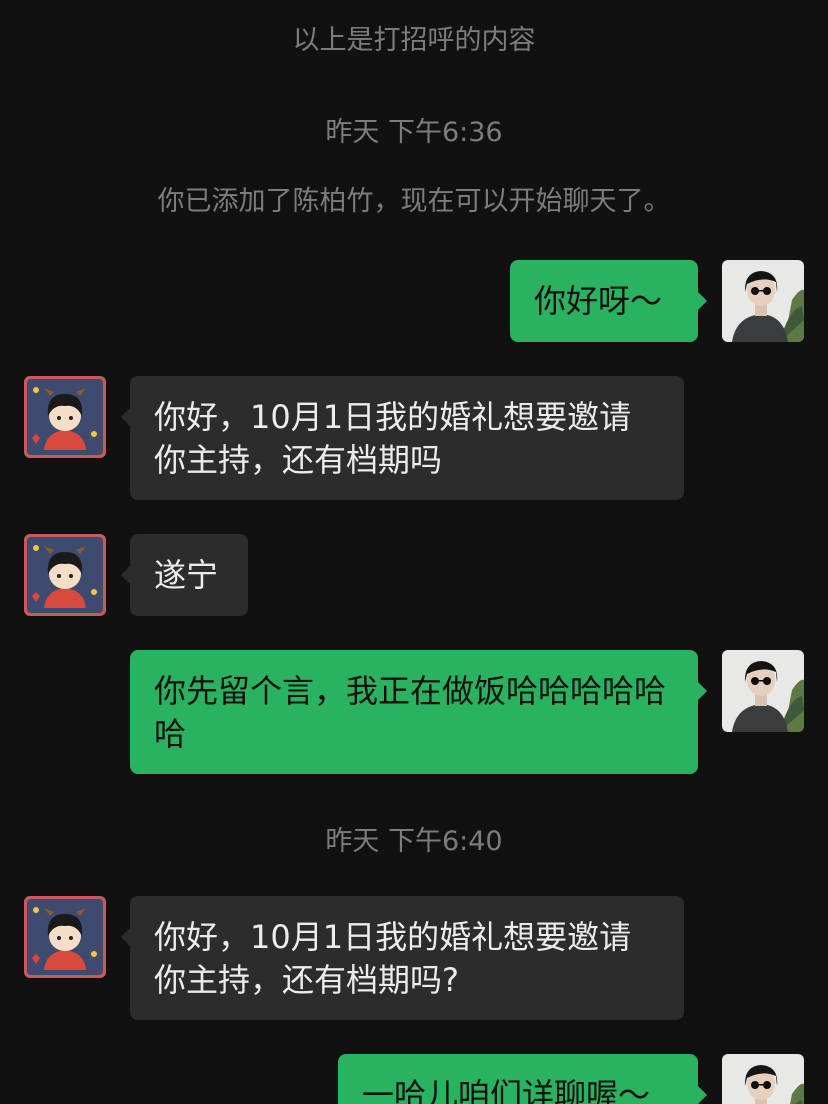  I want to click on message-bubble-incoming: 遂宁, so click(184, 575).